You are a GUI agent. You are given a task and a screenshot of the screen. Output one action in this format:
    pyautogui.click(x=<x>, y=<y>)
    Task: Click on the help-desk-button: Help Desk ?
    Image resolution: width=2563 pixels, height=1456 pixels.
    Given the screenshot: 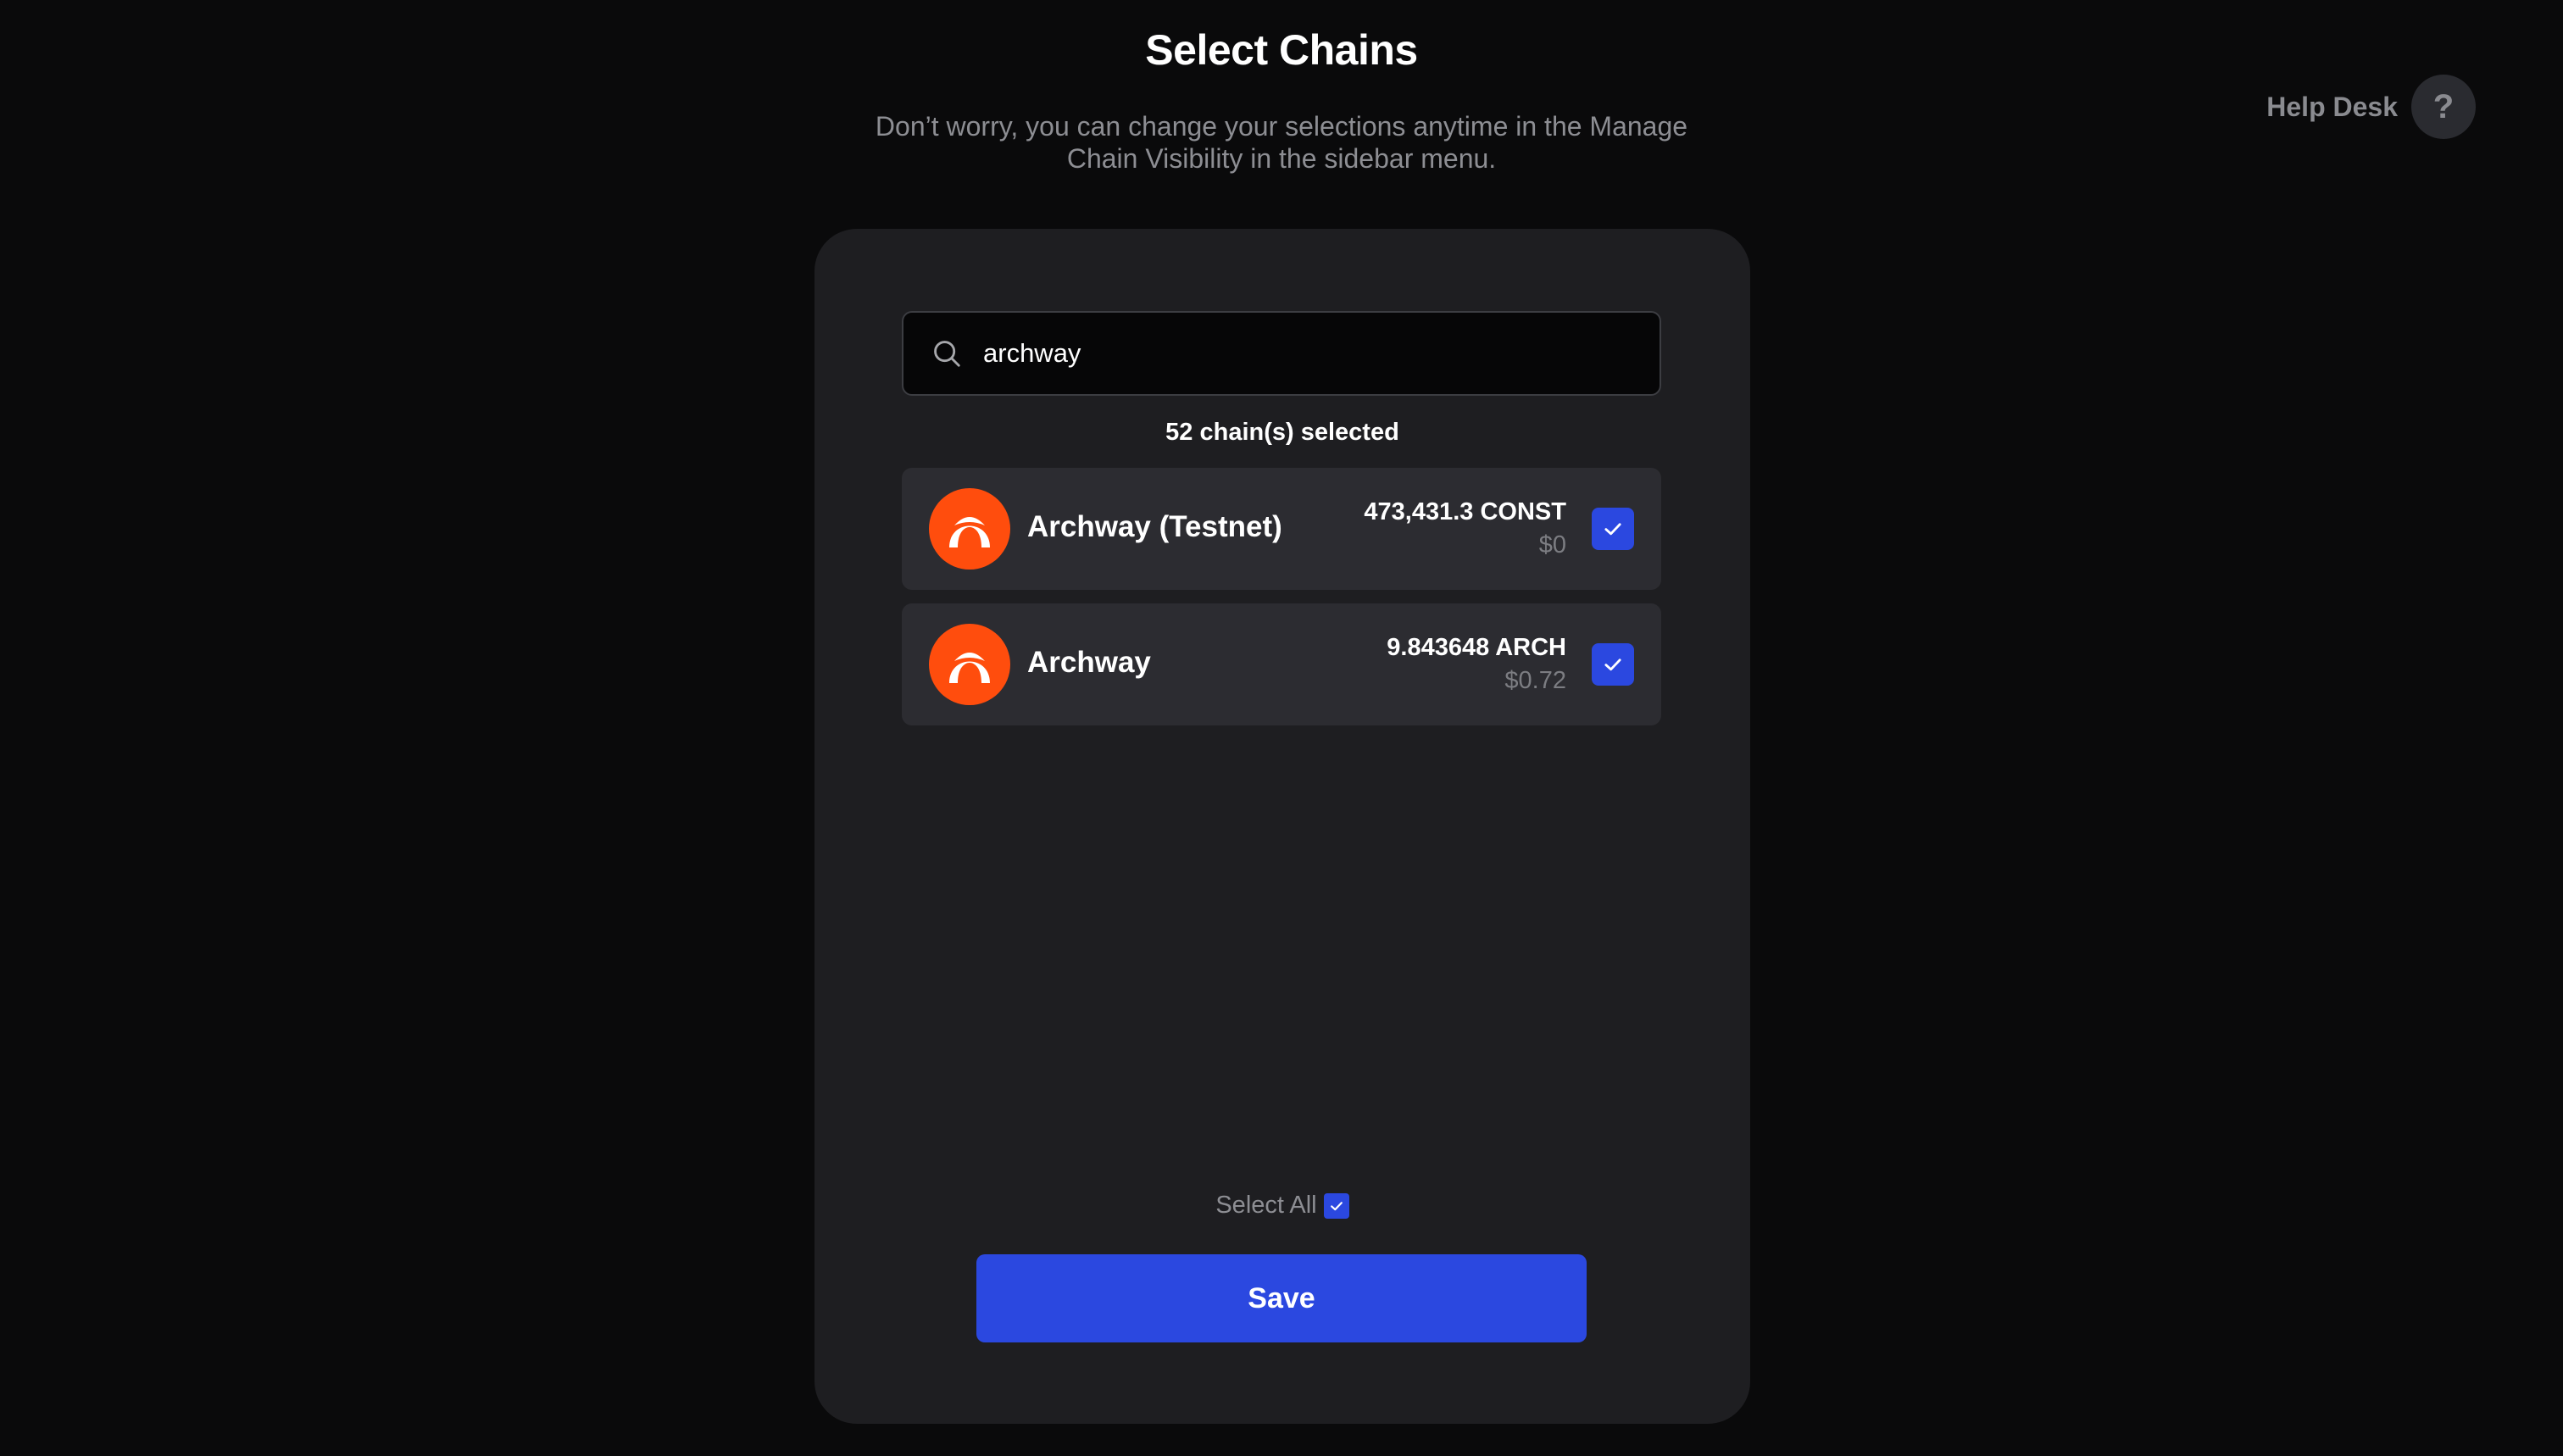 What is the action you would take?
    pyautogui.click(x=2371, y=107)
    